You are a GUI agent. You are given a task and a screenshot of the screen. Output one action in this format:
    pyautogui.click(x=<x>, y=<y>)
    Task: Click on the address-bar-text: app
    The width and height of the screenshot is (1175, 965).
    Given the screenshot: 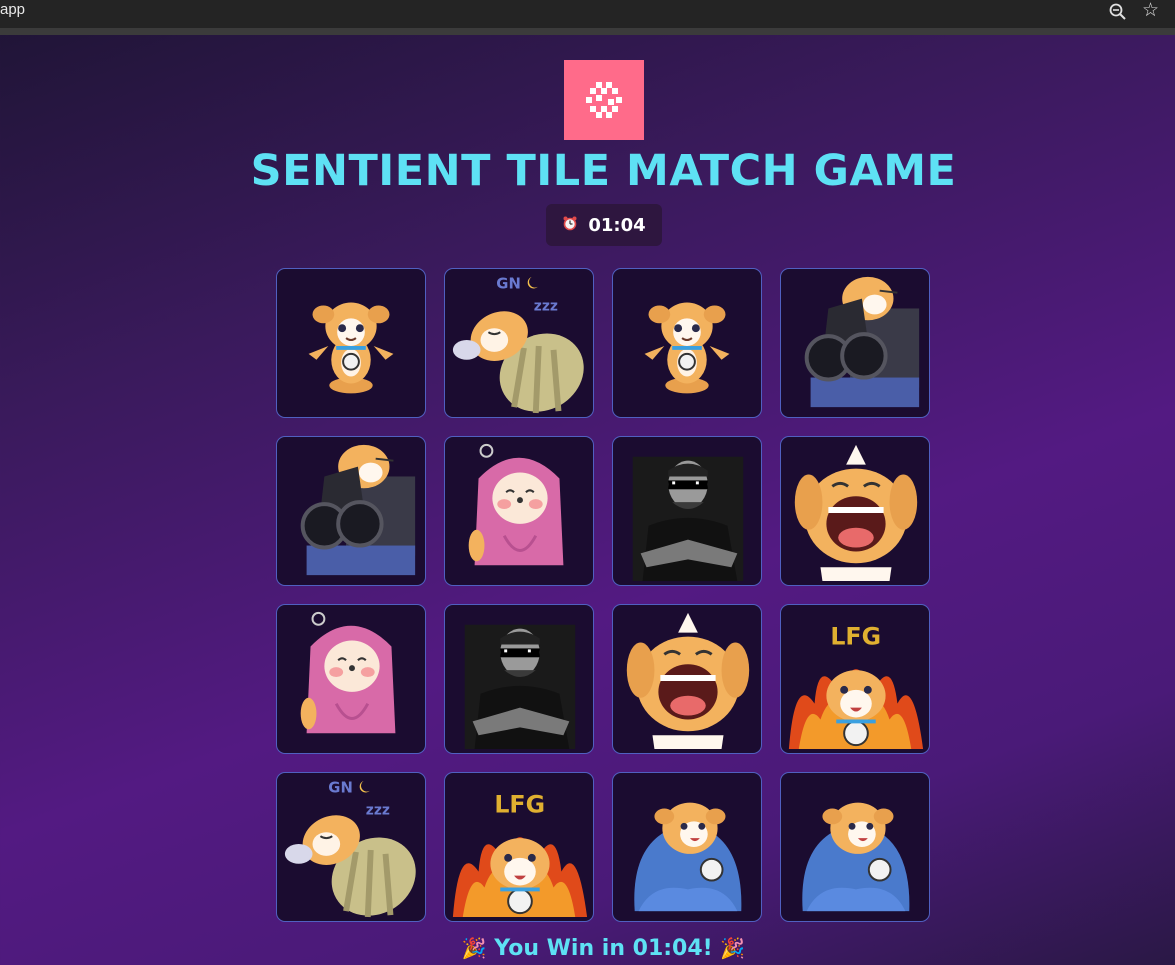 What is the action you would take?
    pyautogui.click(x=12, y=9)
    